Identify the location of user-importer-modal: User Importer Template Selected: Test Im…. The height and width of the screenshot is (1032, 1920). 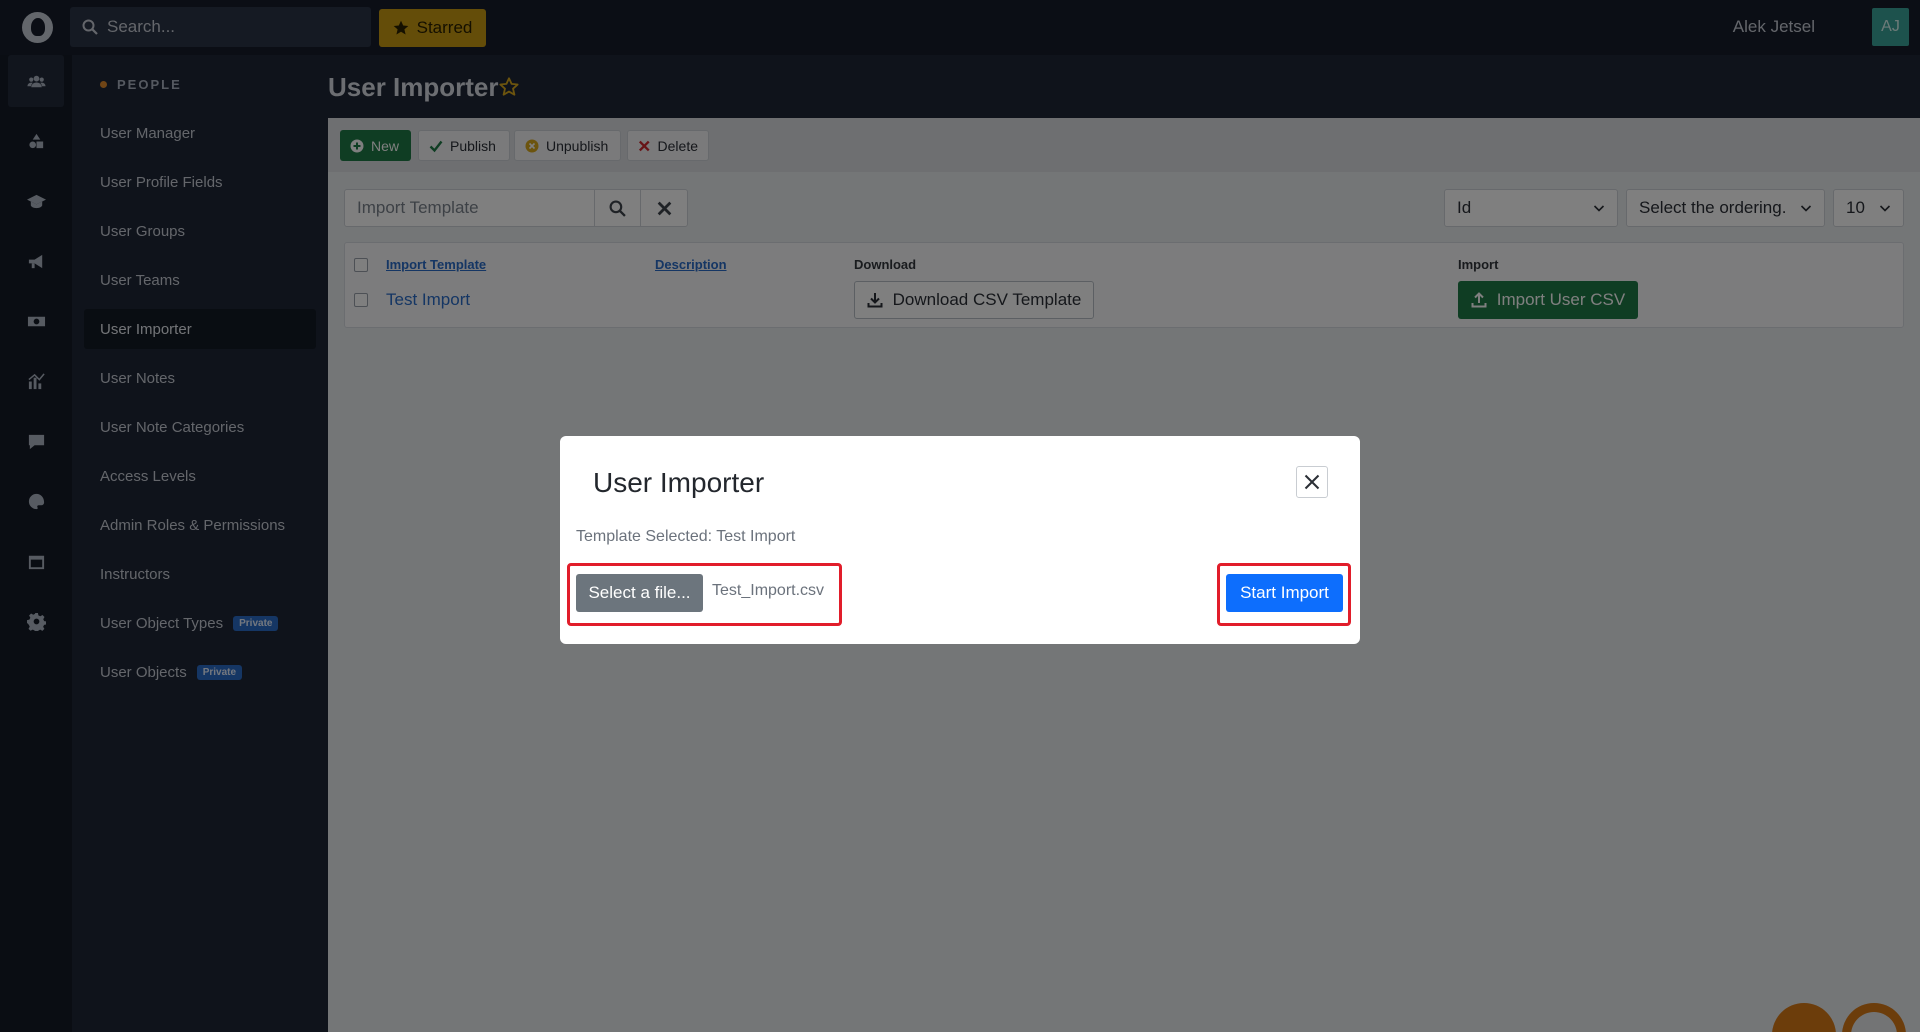
(960, 540).